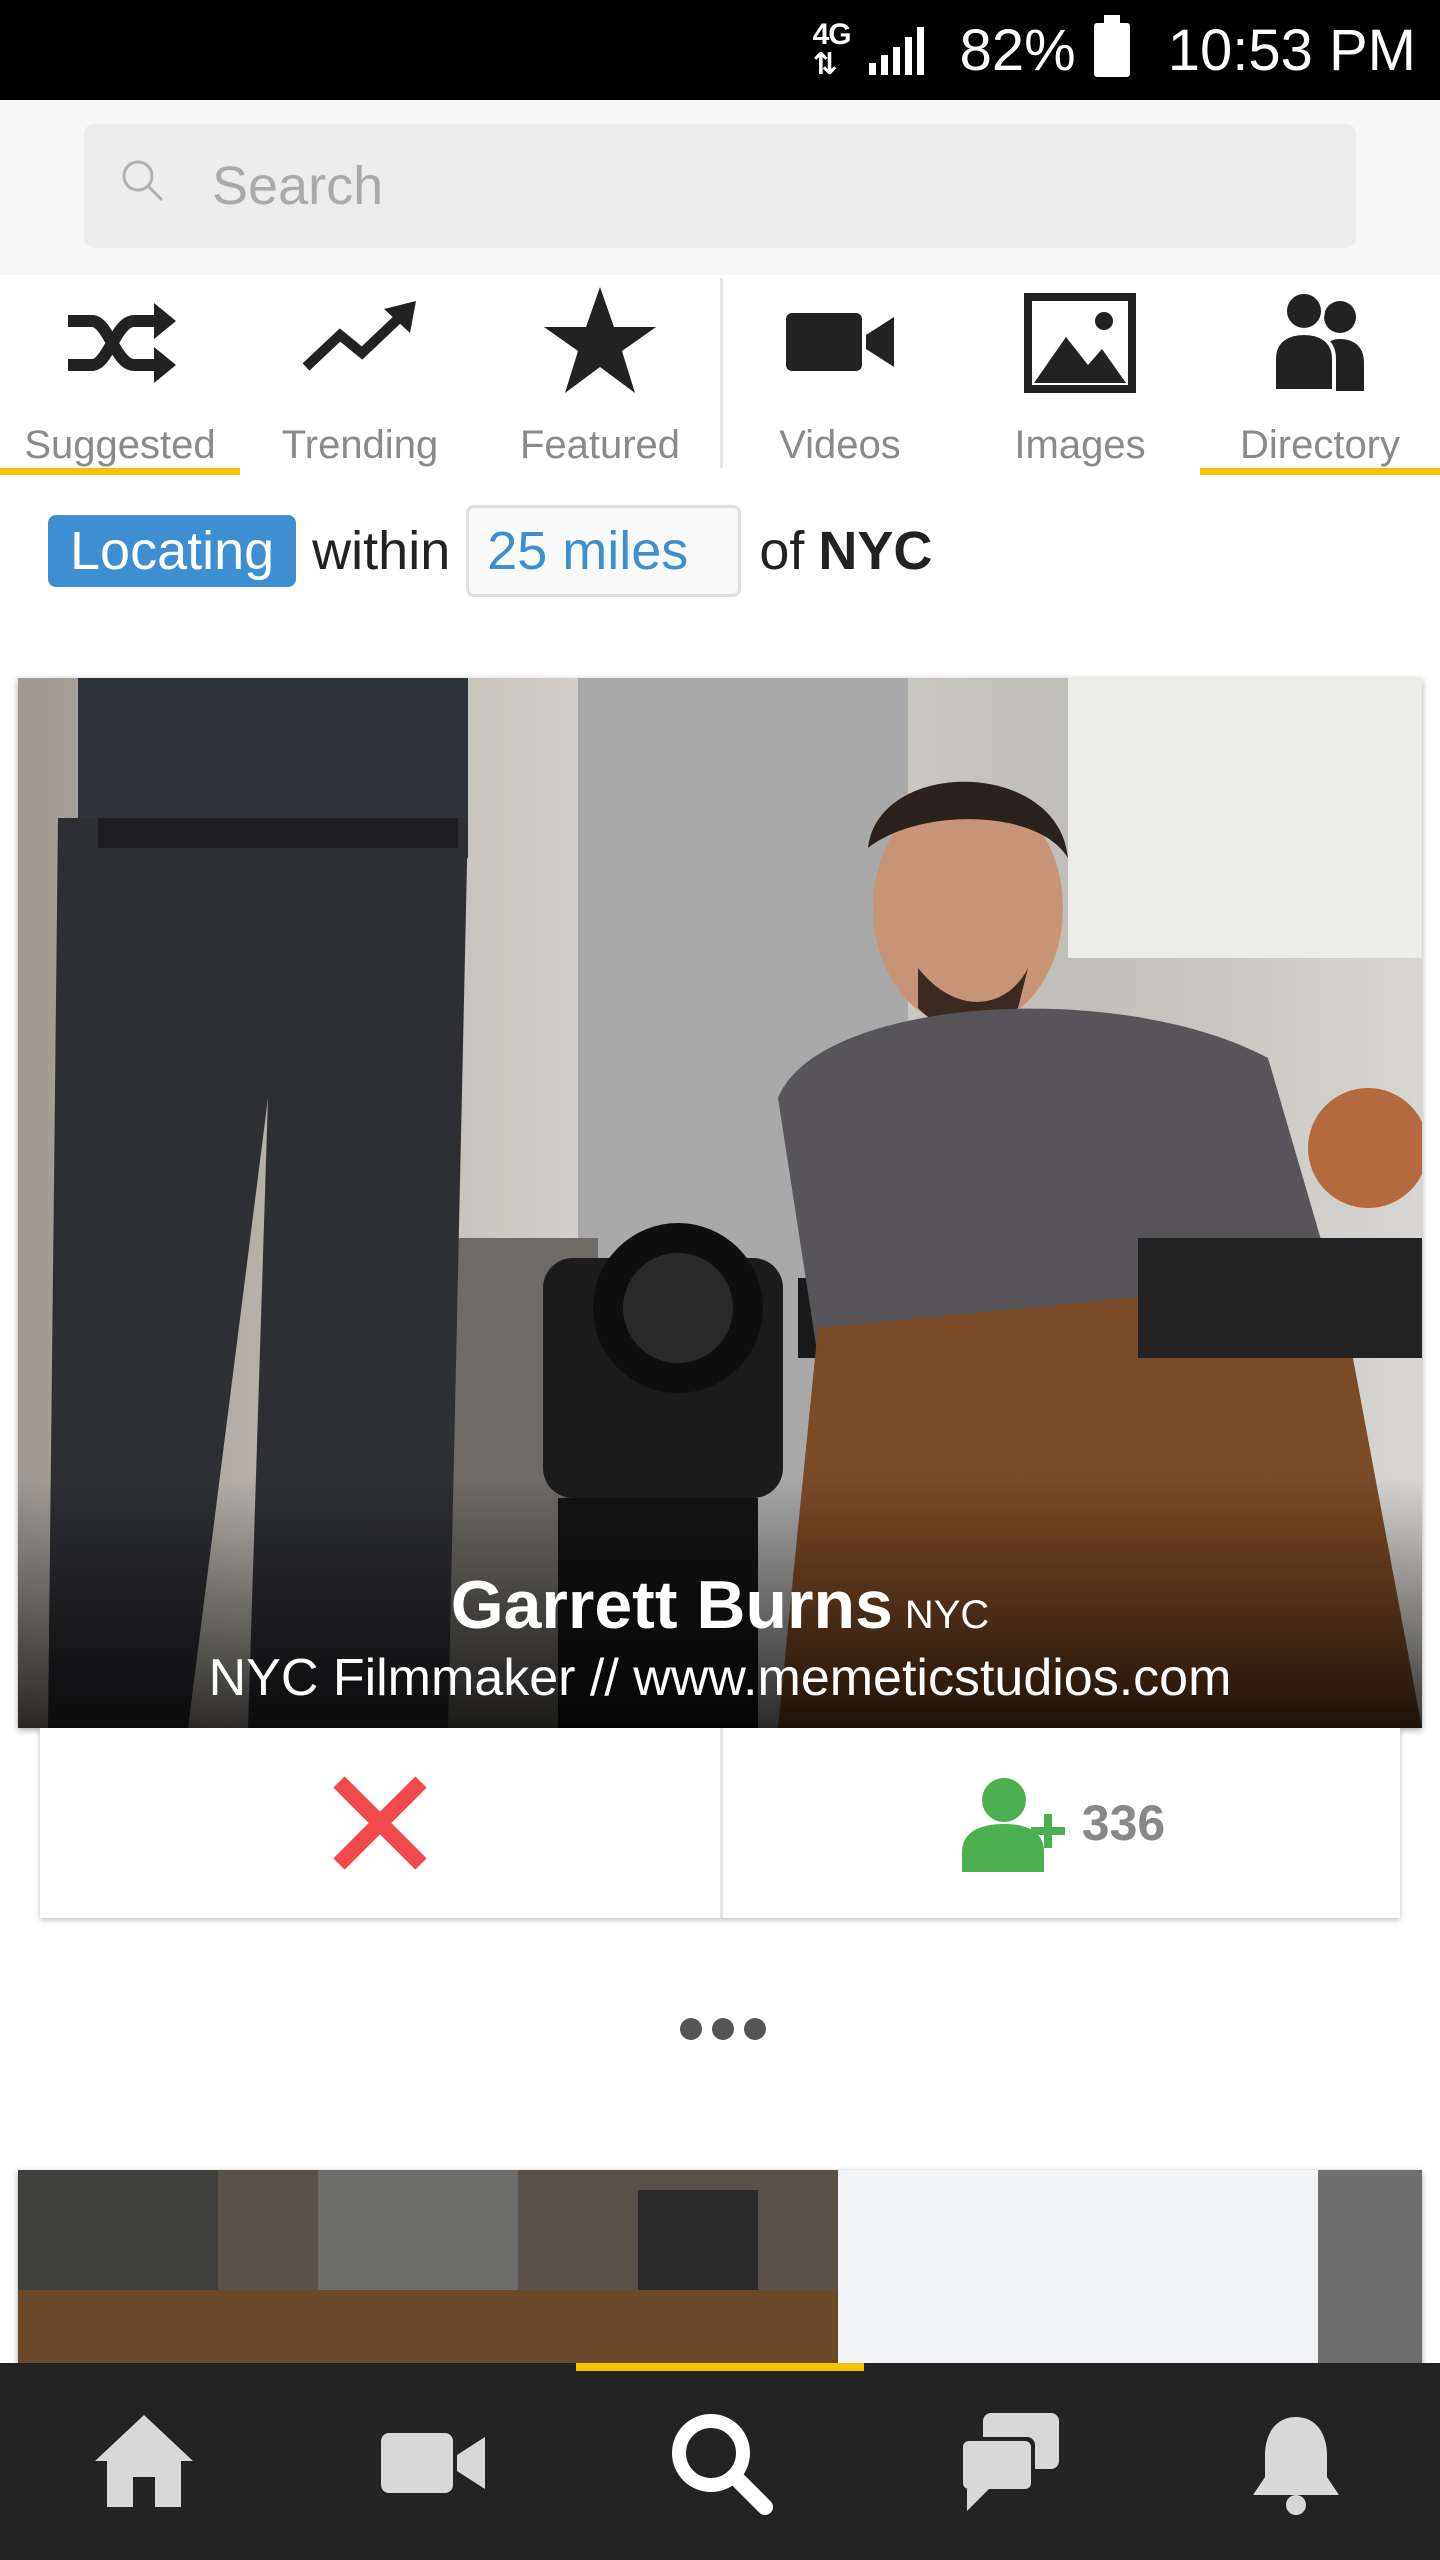 This screenshot has width=1440, height=2560. I want to click on city-label: NYC, so click(875, 551).